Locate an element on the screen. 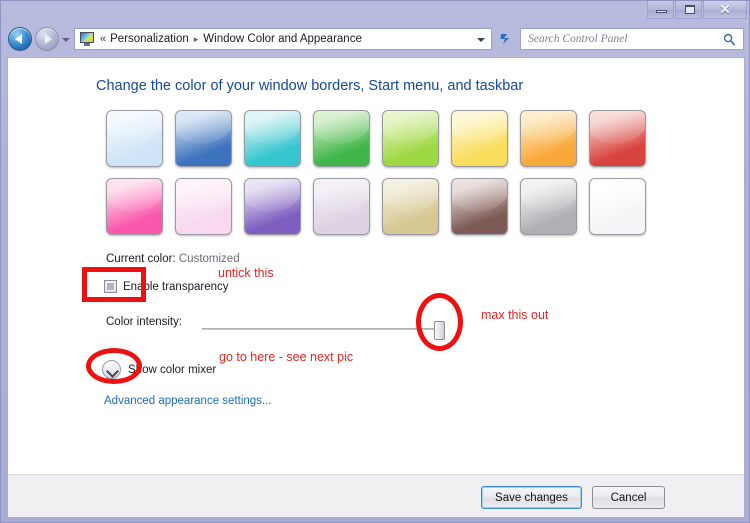 The width and height of the screenshot is (750, 523). color-swatch-yellow is located at coordinates (479, 138).